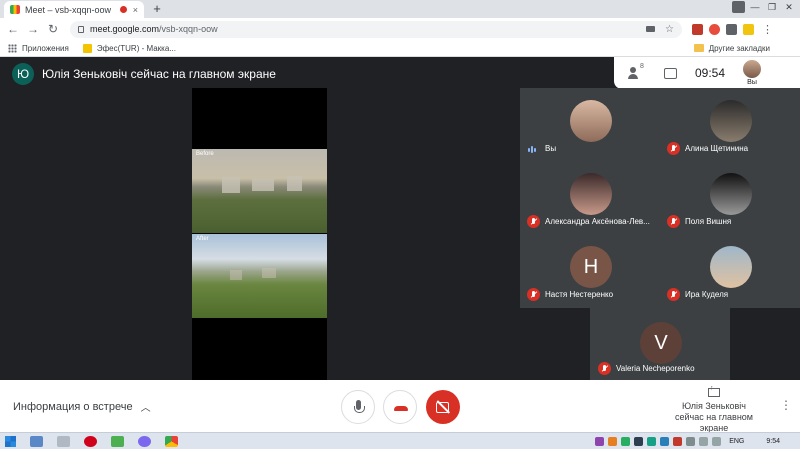 The height and width of the screenshot is (449, 800). I want to click on camera-off-button, so click(443, 407).